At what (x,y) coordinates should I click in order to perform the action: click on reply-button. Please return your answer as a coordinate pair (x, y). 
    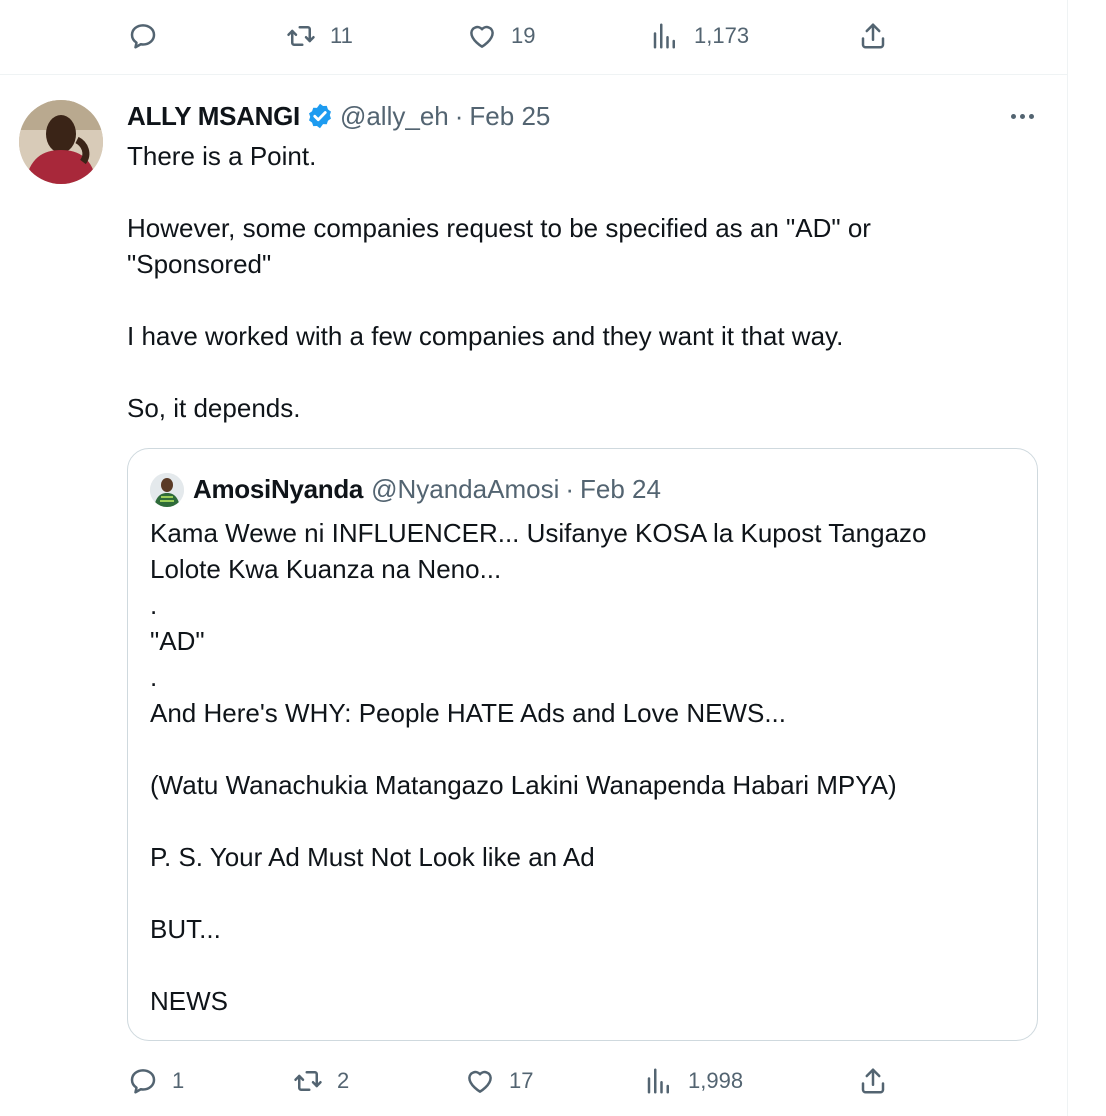
    Looking at the image, I should click on (150, 36).